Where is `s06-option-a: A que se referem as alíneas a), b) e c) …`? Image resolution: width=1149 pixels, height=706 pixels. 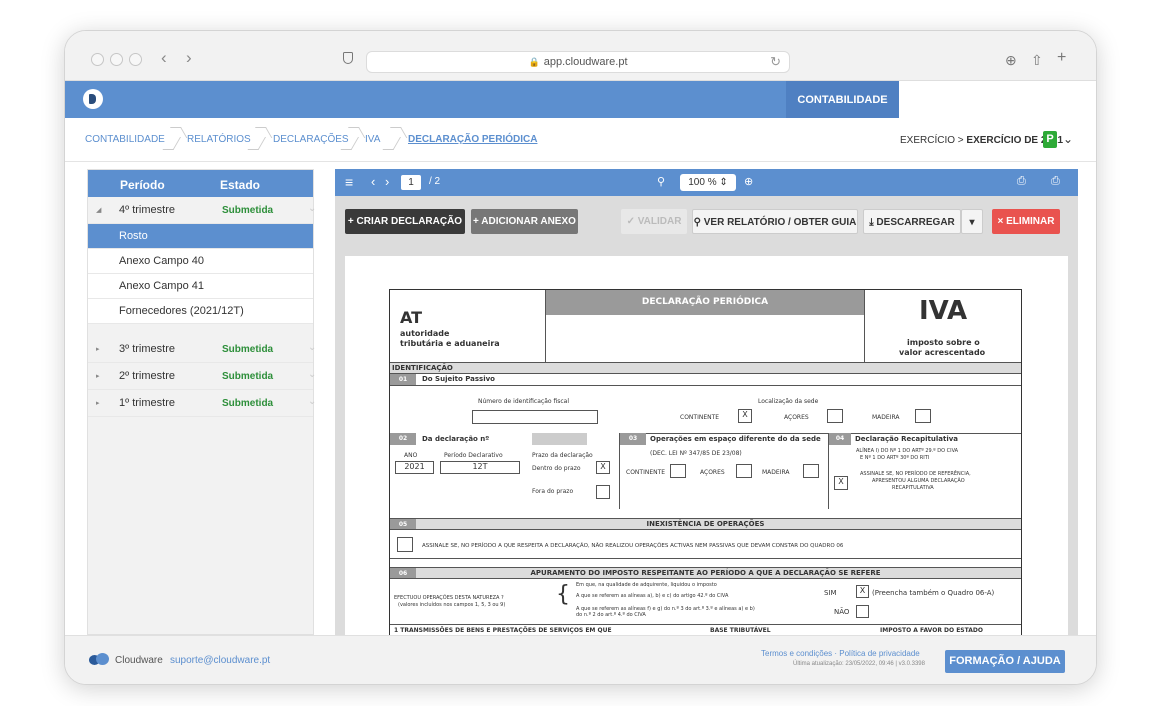 s06-option-a: A que se referem as alíneas a), b) e c) … is located at coordinates (652, 596).